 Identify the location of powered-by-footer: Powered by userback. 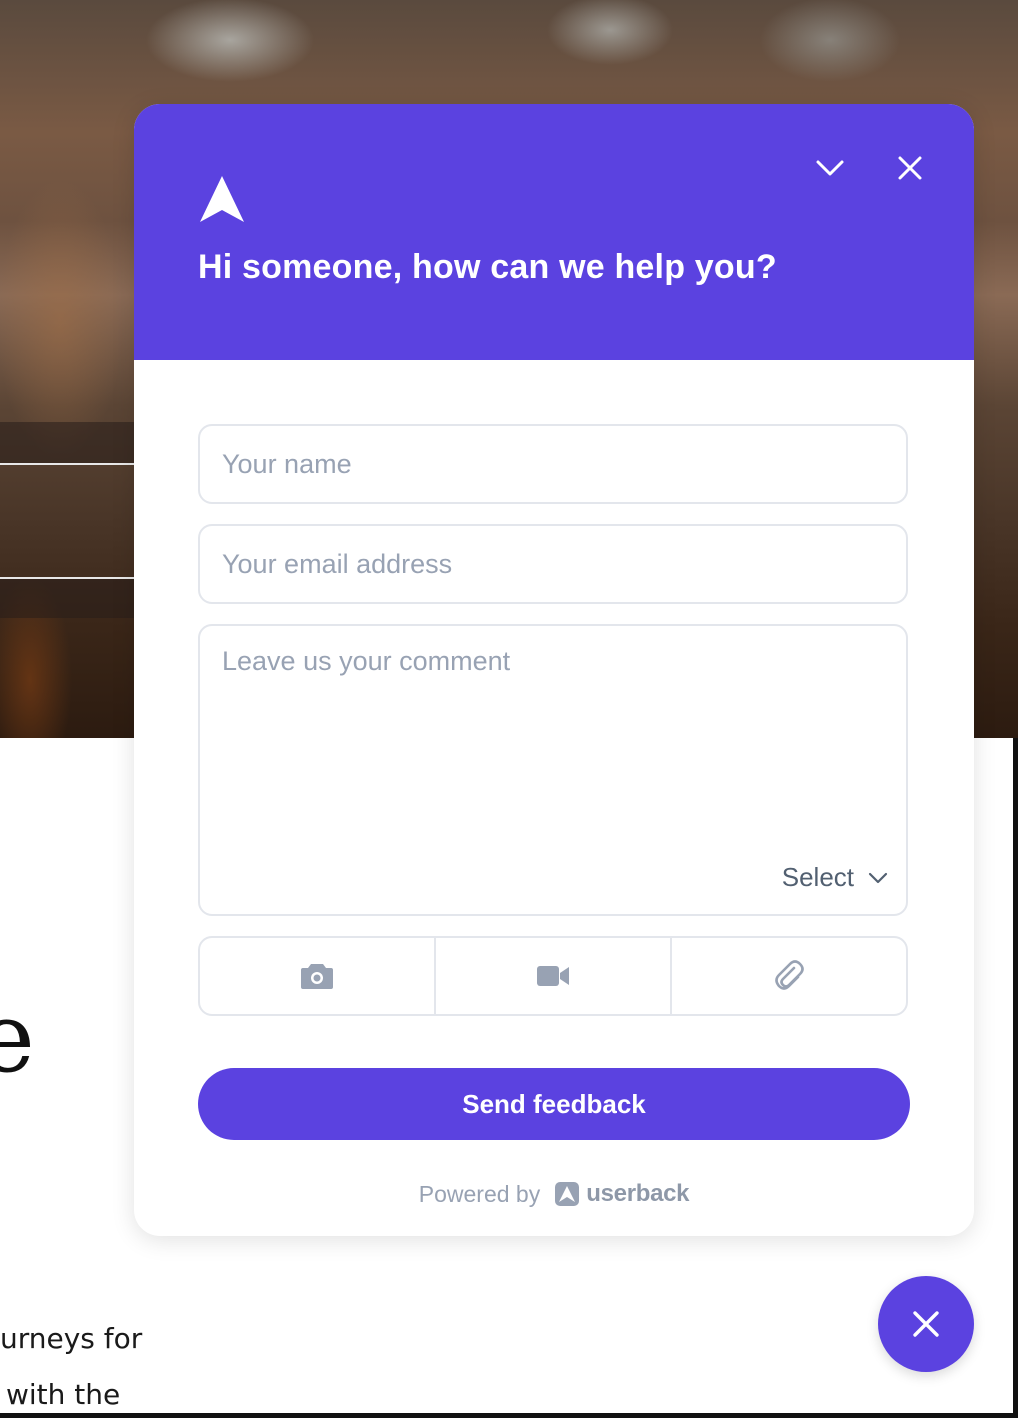
(554, 1194).